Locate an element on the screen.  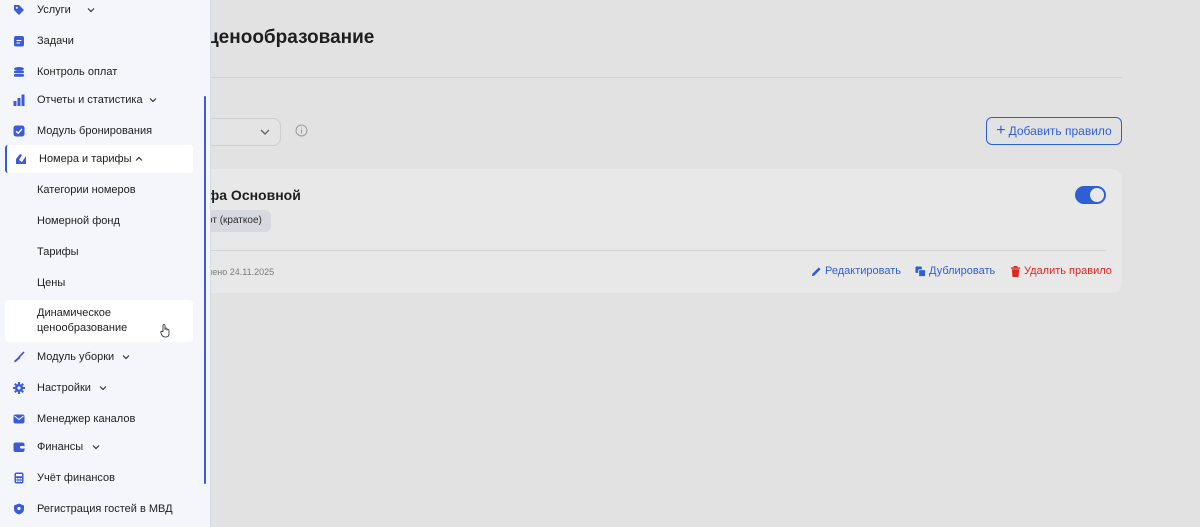
page-title: ценообразование is located at coordinates (291, 37).